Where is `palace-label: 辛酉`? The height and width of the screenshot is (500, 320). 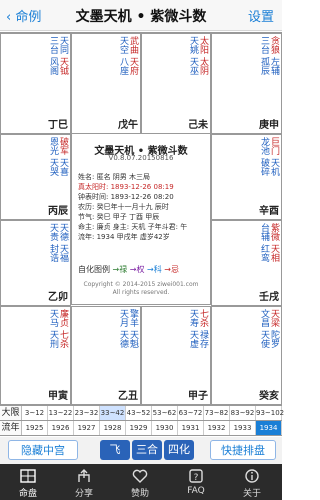 palace-label: 辛酉 is located at coordinates (269, 211).